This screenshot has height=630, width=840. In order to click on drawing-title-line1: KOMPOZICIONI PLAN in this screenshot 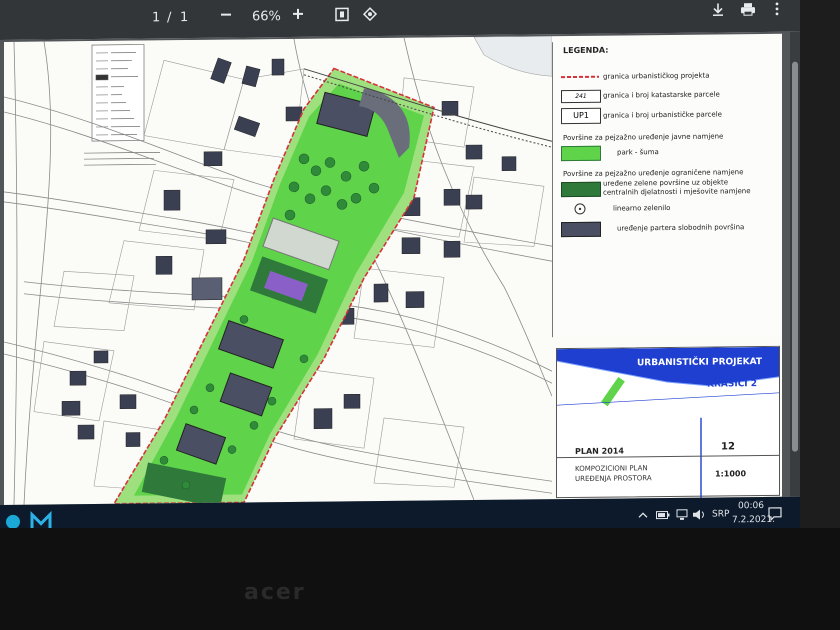, I will do `click(611, 468)`.